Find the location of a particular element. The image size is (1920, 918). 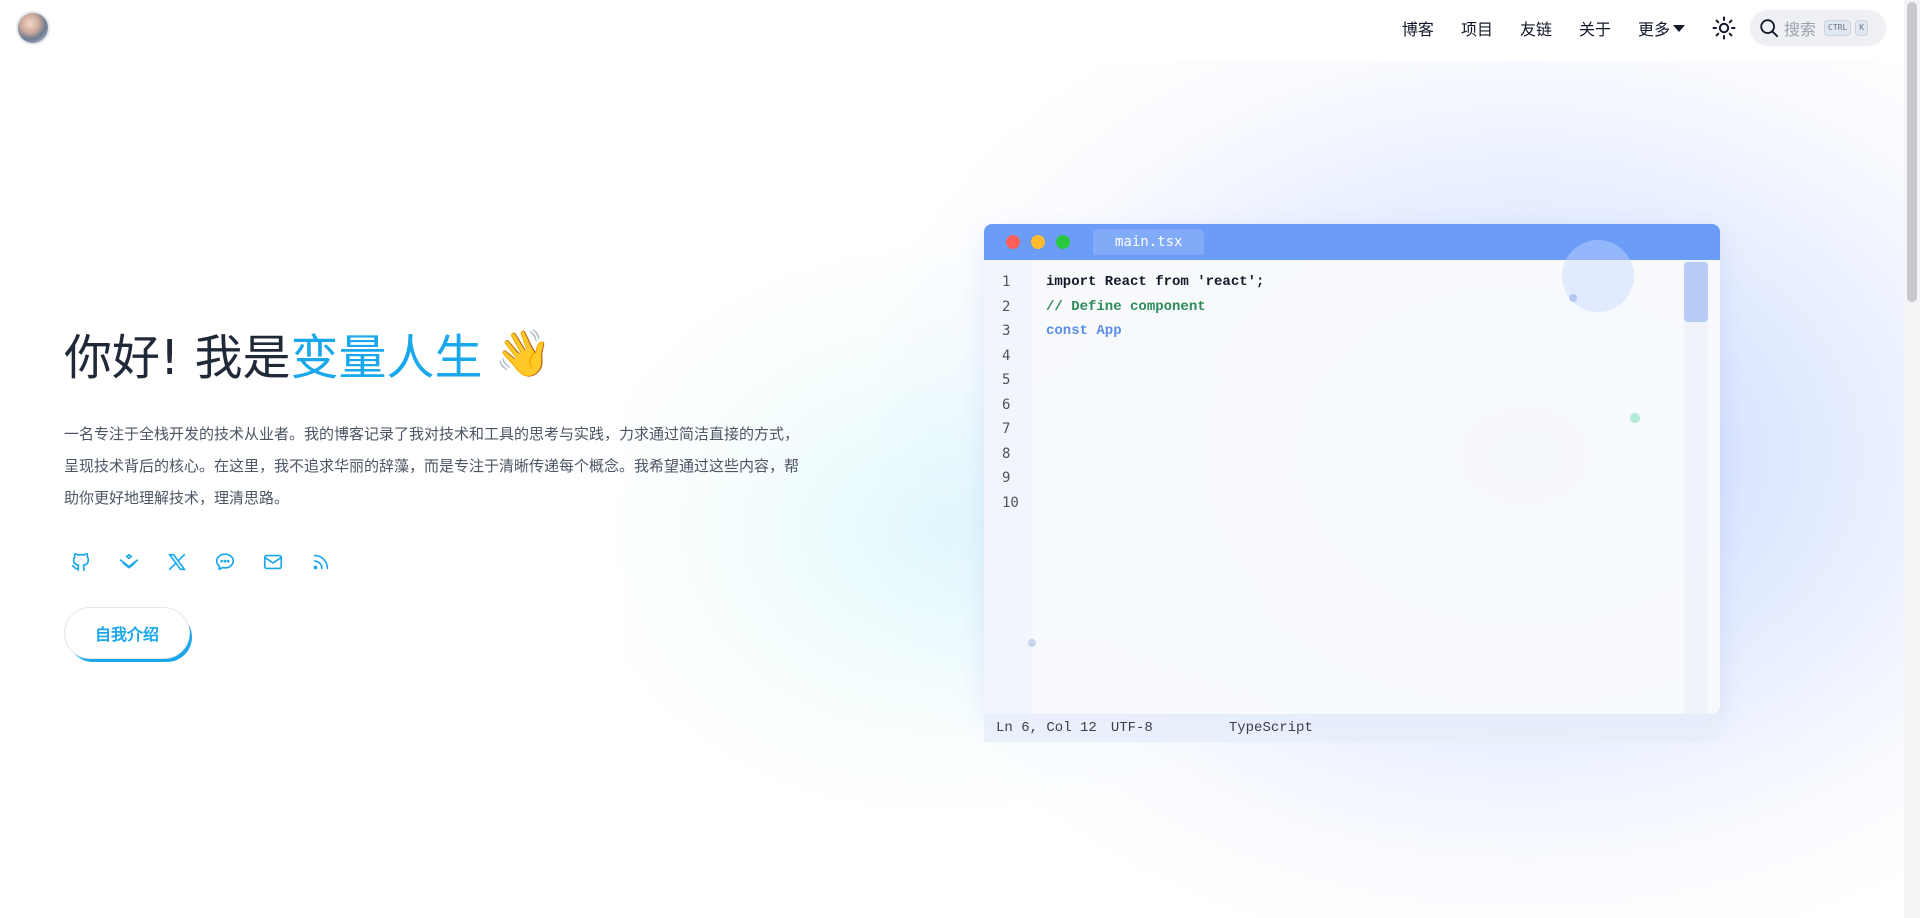

nav-item-friends: 友链 is located at coordinates (1536, 28).